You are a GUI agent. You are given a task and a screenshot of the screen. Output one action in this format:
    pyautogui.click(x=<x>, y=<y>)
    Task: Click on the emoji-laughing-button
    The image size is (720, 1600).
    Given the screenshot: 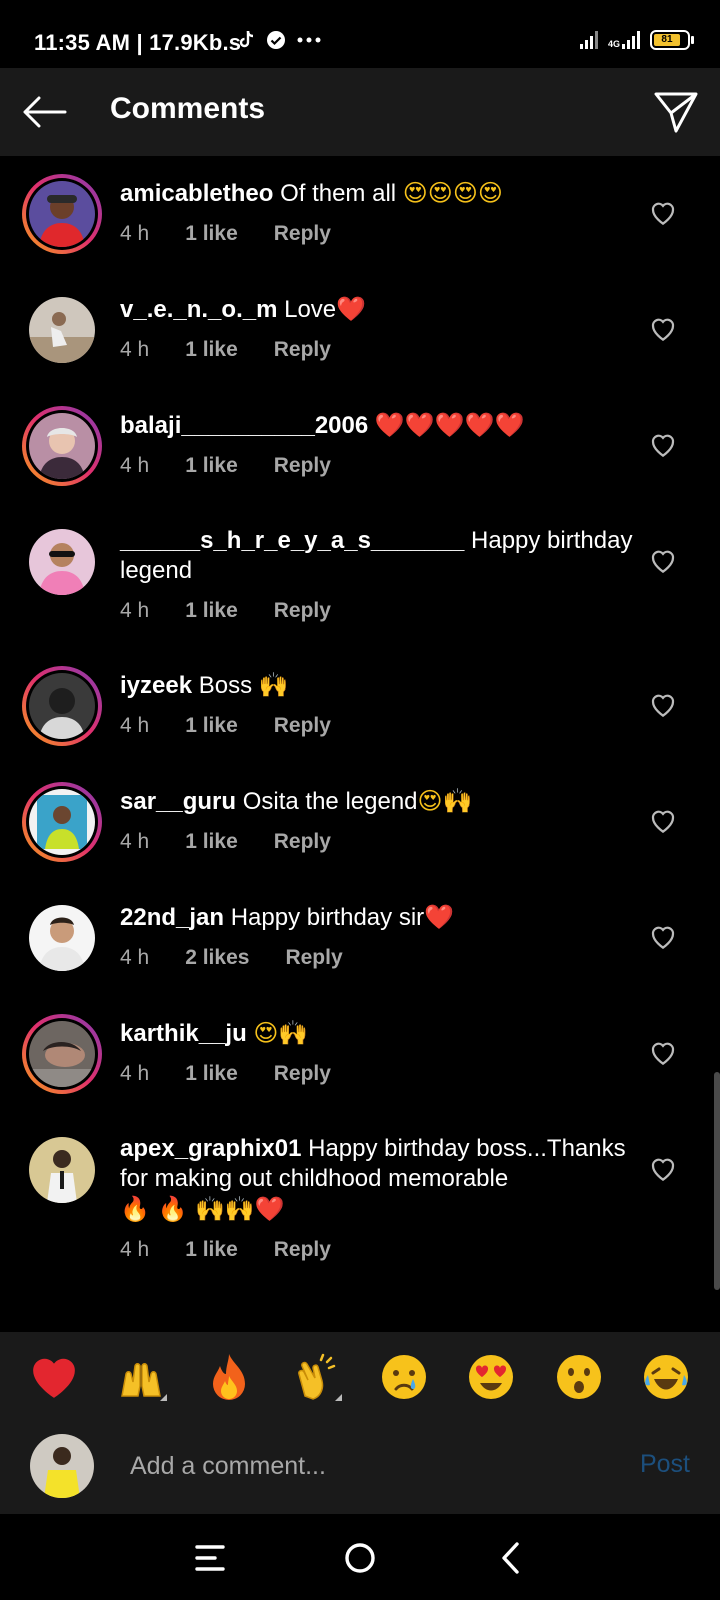 What is the action you would take?
    pyautogui.click(x=666, y=1377)
    